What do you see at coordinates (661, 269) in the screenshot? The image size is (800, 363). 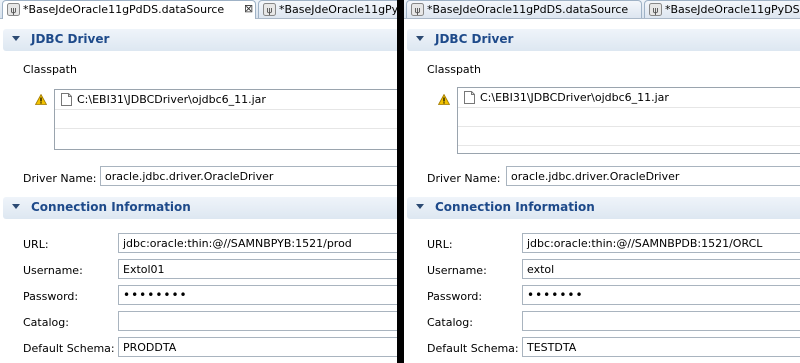 I see `username-field: extol` at bounding box center [661, 269].